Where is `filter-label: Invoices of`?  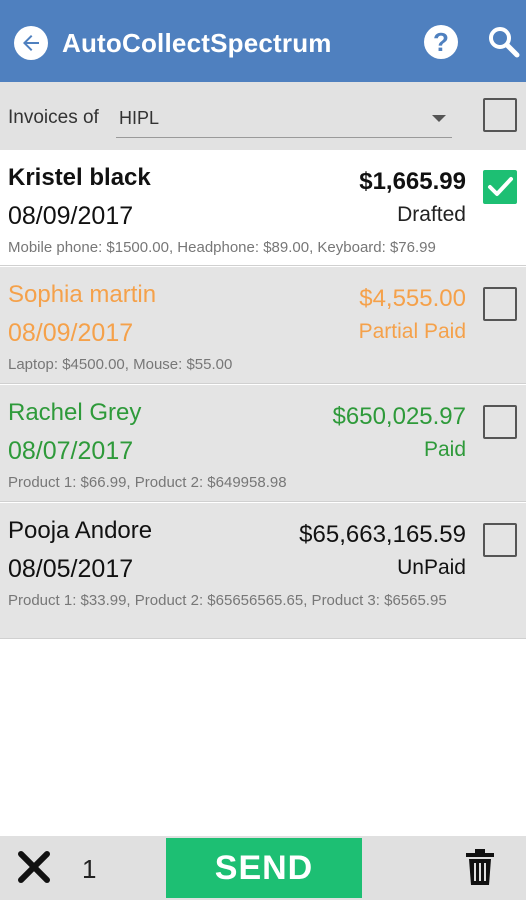
filter-label: Invoices of is located at coordinates (53, 117).